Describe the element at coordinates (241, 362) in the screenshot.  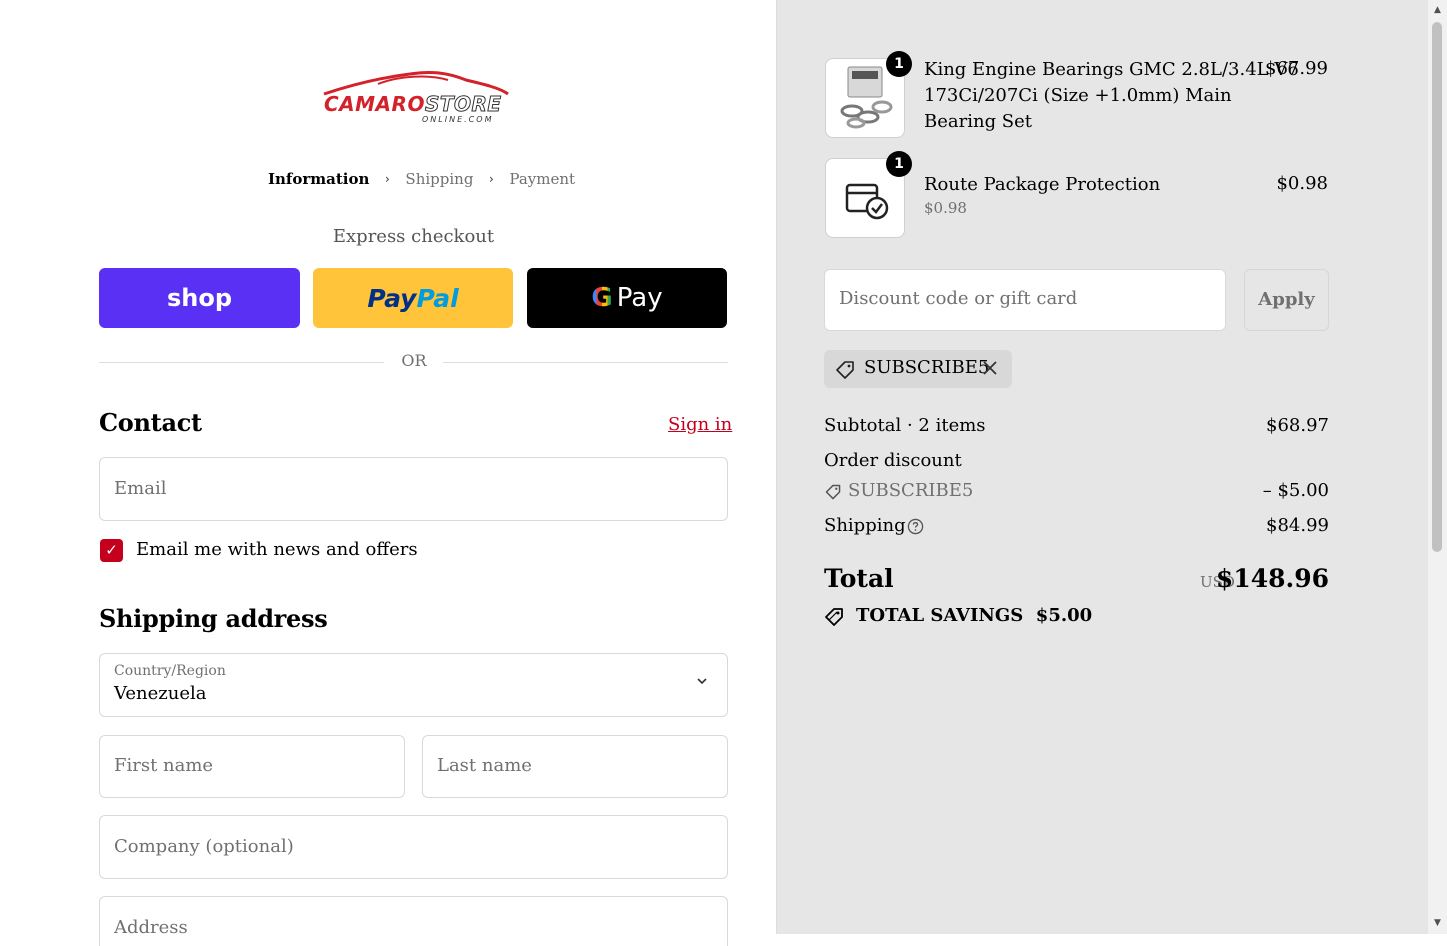
I see `divider-left` at that location.